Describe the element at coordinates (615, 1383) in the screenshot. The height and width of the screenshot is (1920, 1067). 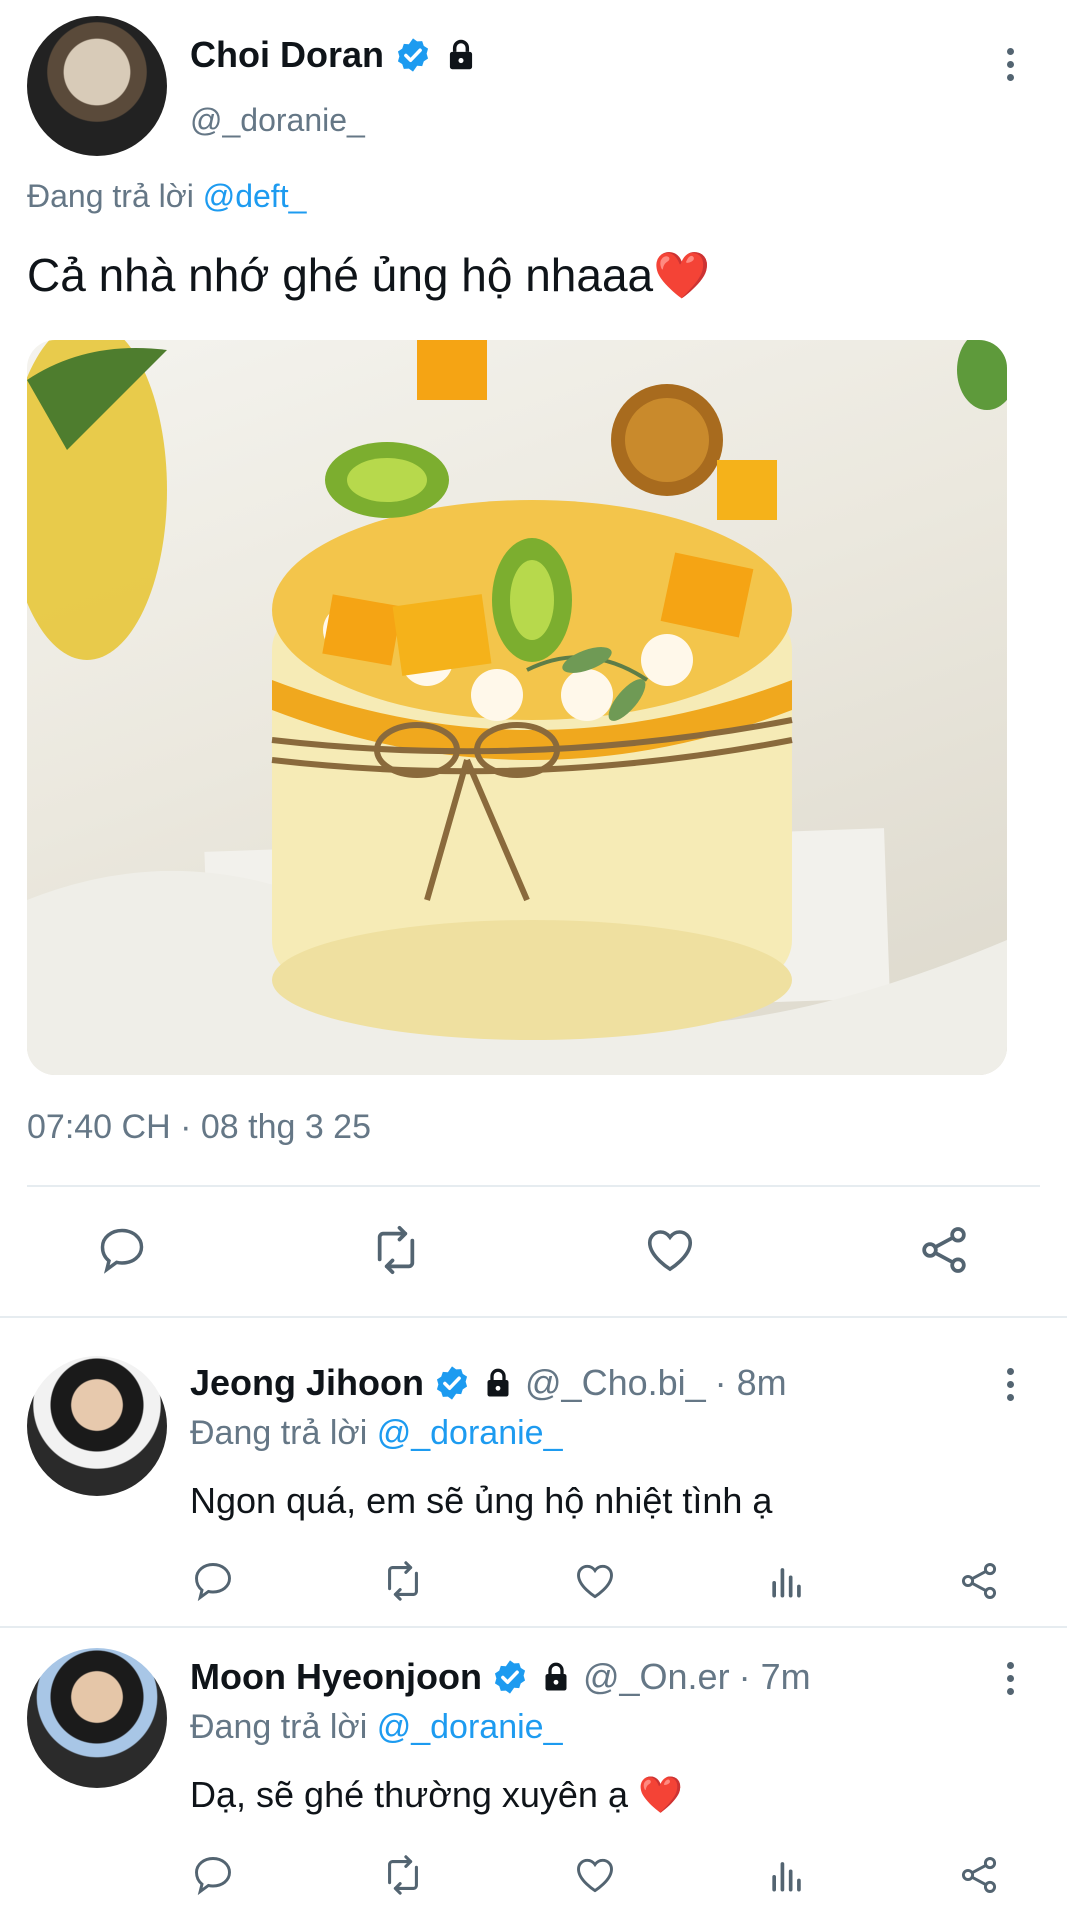
I see `reply-author-handle: @_Cho.bi_` at that location.